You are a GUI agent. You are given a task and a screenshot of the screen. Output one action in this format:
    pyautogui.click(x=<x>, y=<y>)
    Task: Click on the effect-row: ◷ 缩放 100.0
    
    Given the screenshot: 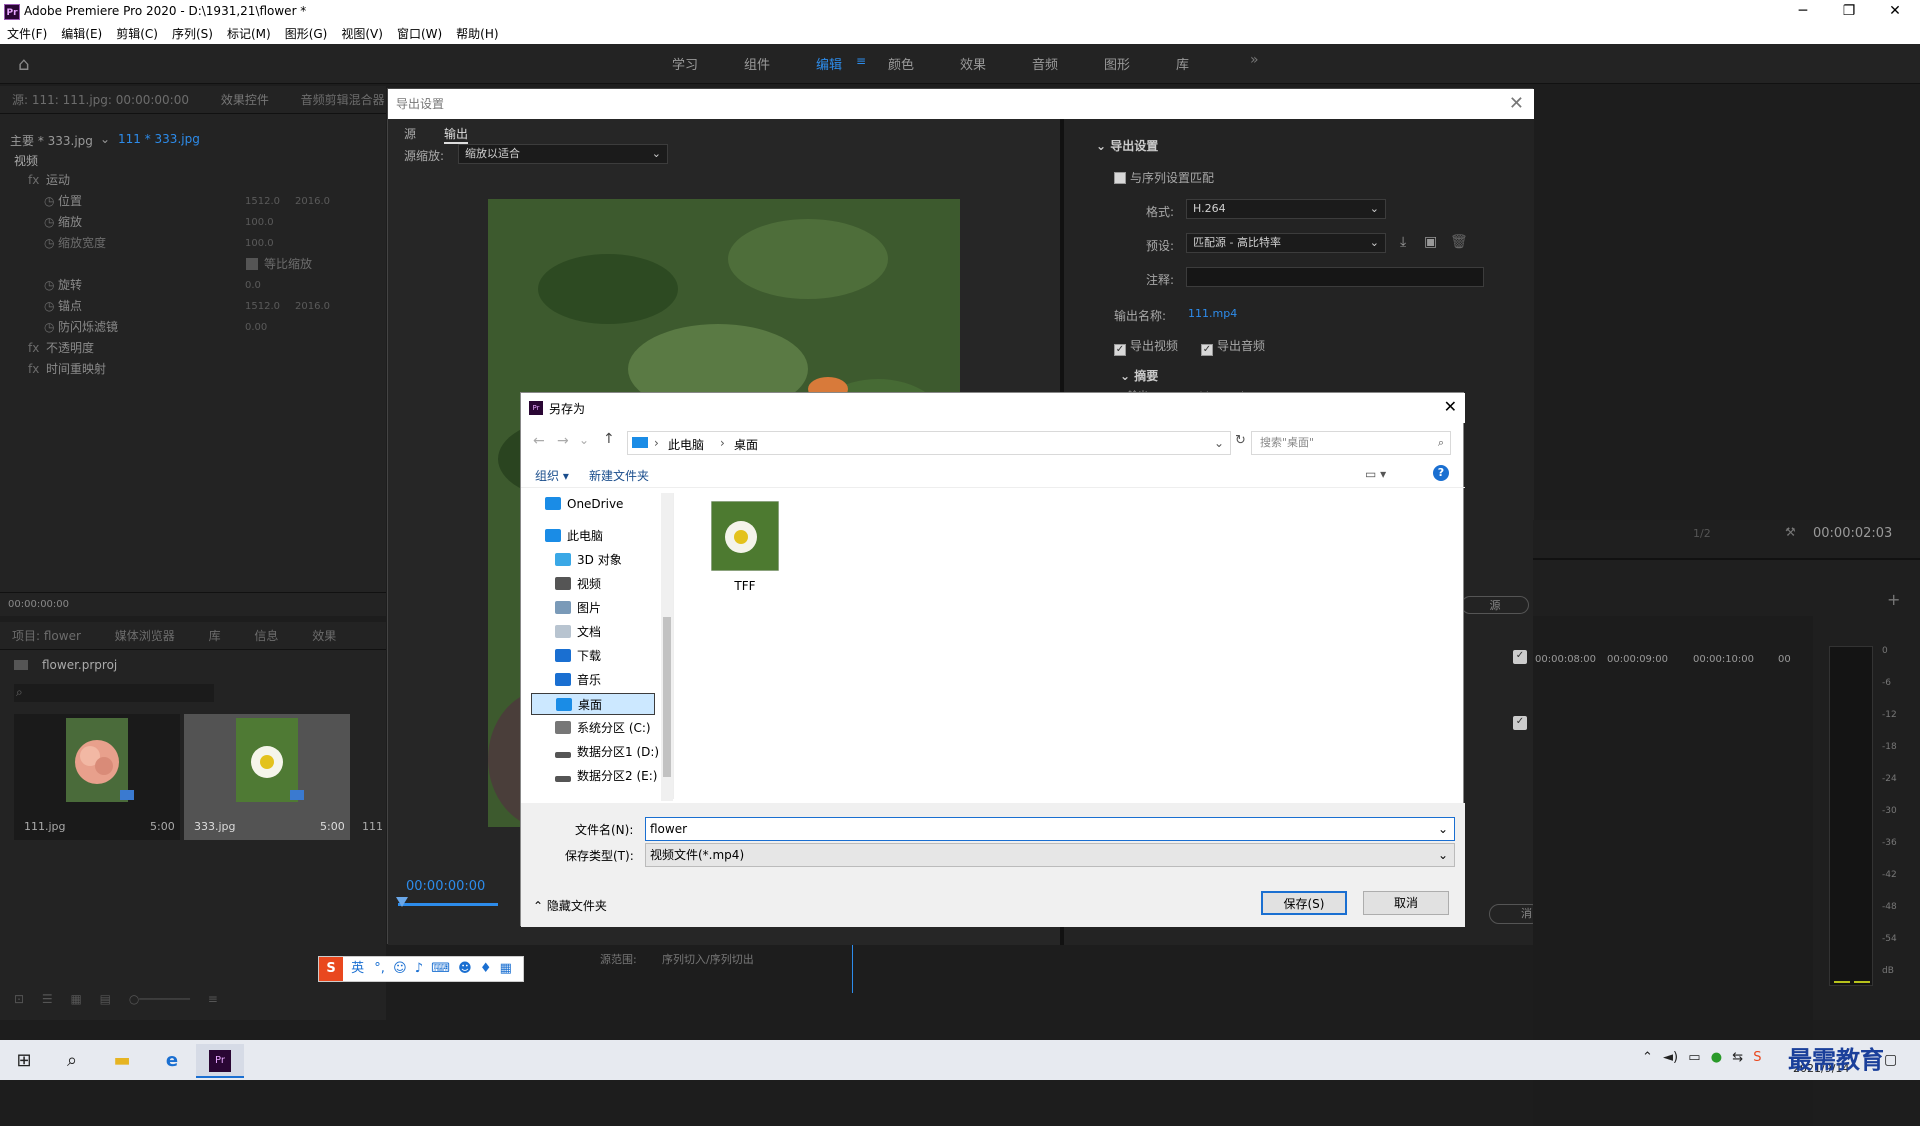 What is the action you would take?
    pyautogui.click(x=193, y=222)
    